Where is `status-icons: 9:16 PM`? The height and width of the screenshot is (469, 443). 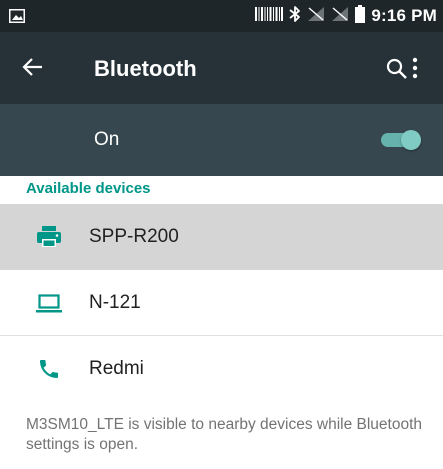
status-icons: 9:16 PM is located at coordinates (346, 16).